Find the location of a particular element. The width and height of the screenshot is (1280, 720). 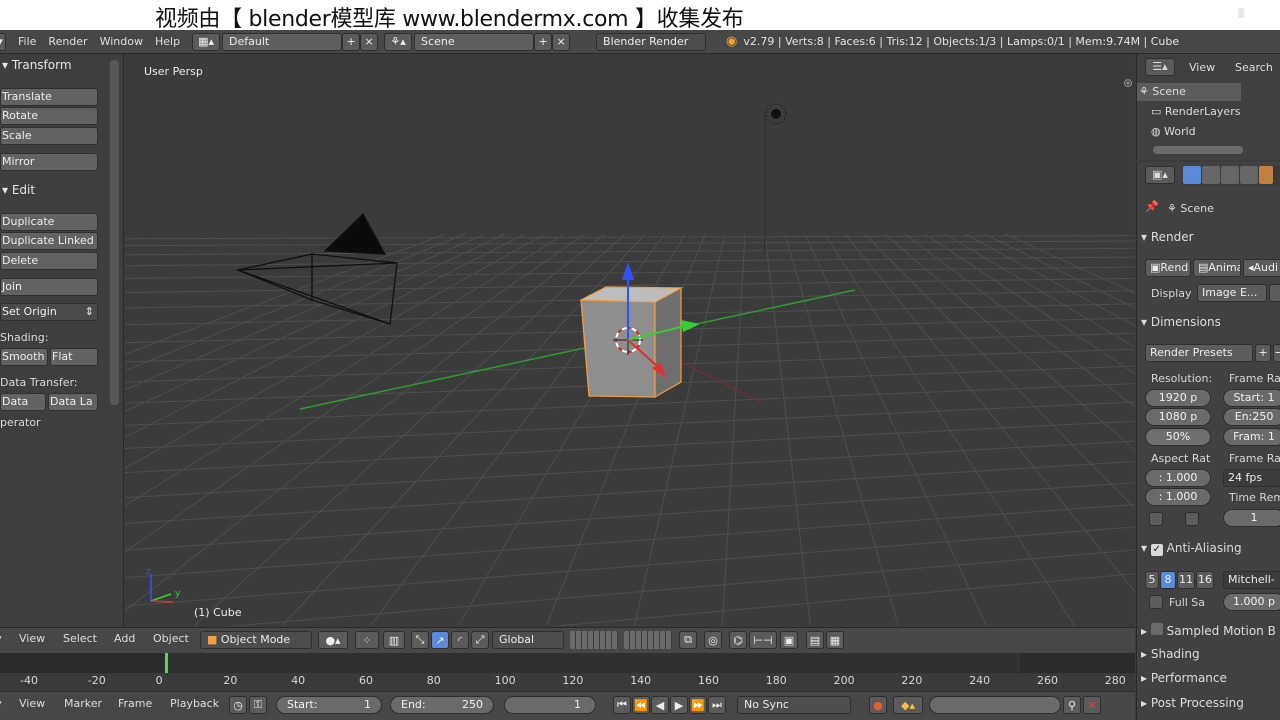

scale-button: Scale is located at coordinates (49, 136).